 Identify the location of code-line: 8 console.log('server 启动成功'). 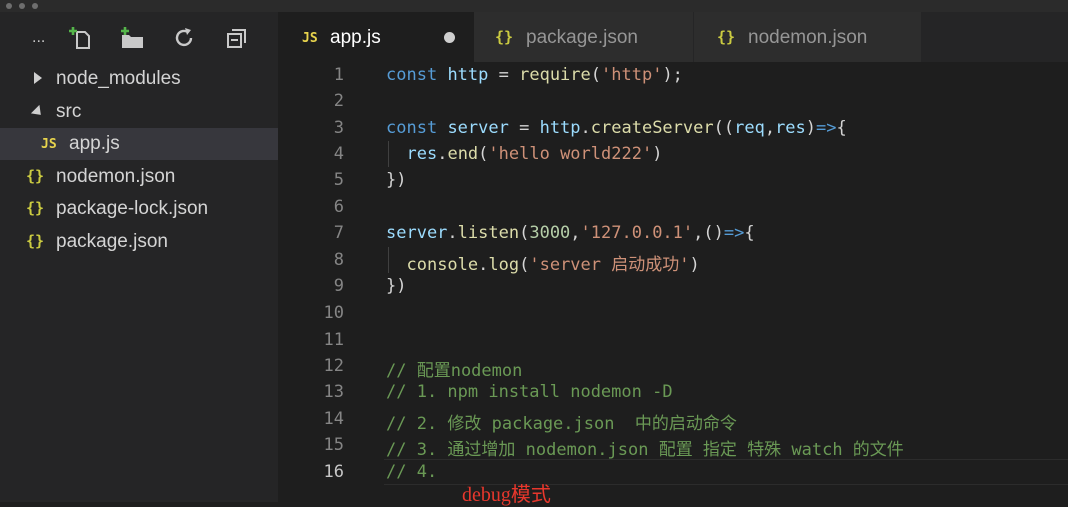
(673, 261).